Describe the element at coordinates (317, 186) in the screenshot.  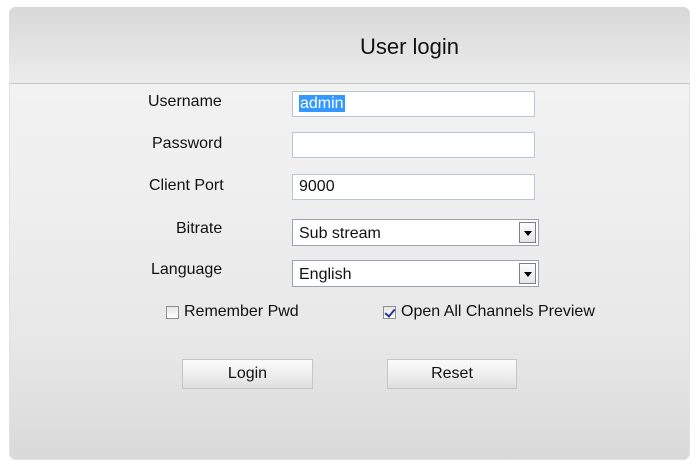
I see `client-port-value: 9000` at that location.